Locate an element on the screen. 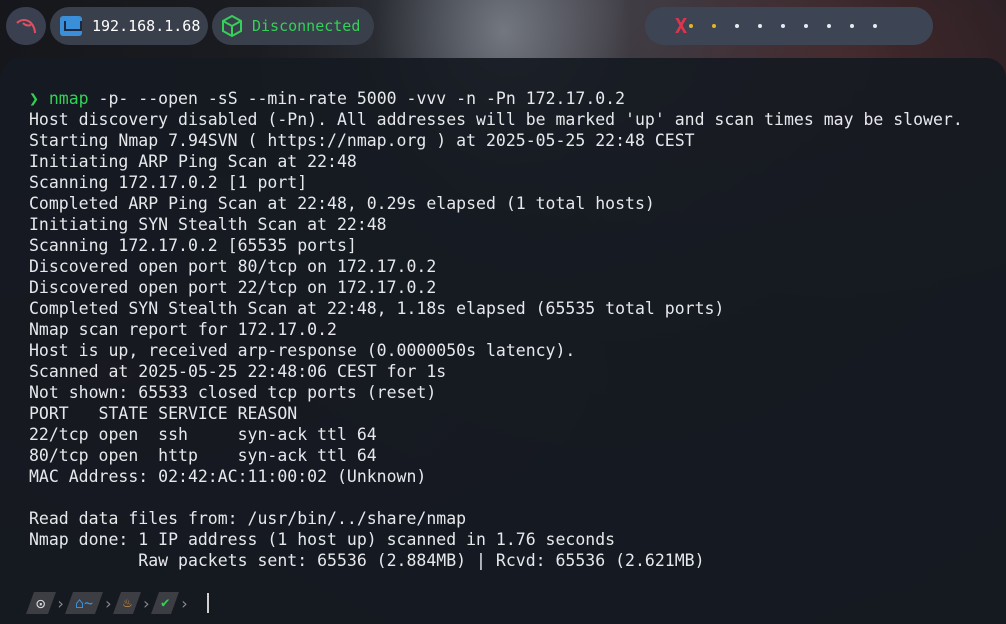 The height and width of the screenshot is (624, 1006). prompt-segment-status: ✔ is located at coordinates (165, 603).